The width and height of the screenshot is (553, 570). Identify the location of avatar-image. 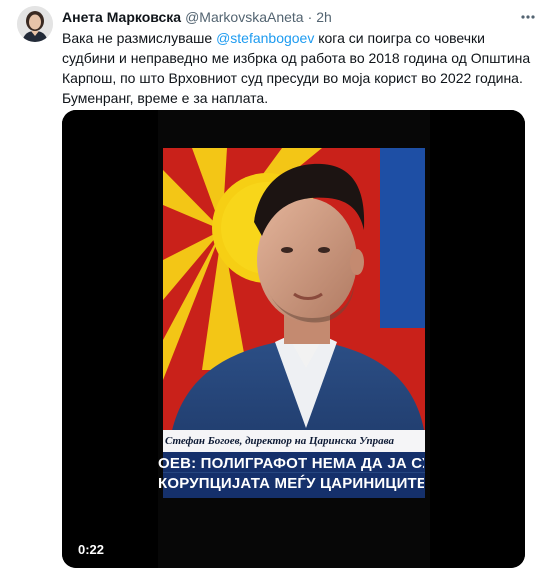
(35, 24).